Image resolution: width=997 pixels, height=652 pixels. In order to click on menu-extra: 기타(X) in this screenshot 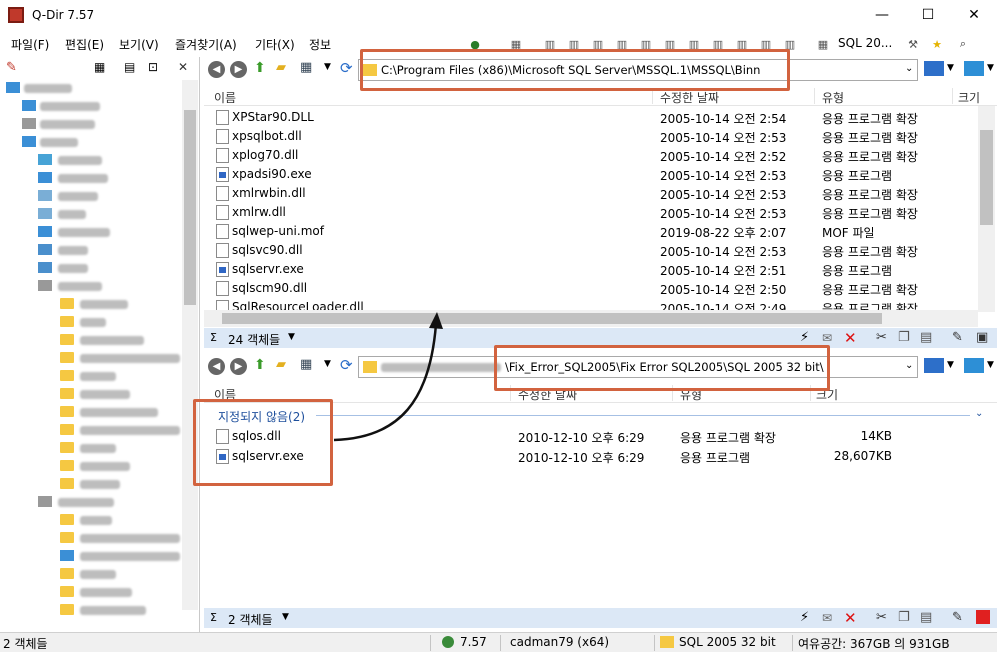, I will do `click(275, 44)`.